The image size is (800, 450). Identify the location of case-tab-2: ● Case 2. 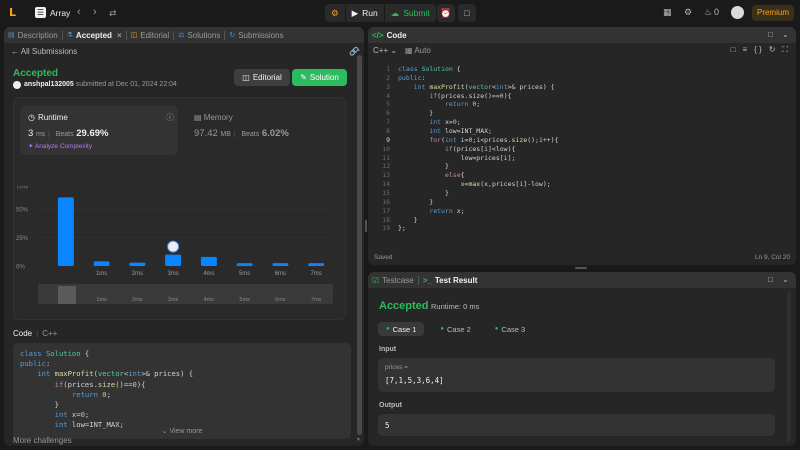
(455, 329).